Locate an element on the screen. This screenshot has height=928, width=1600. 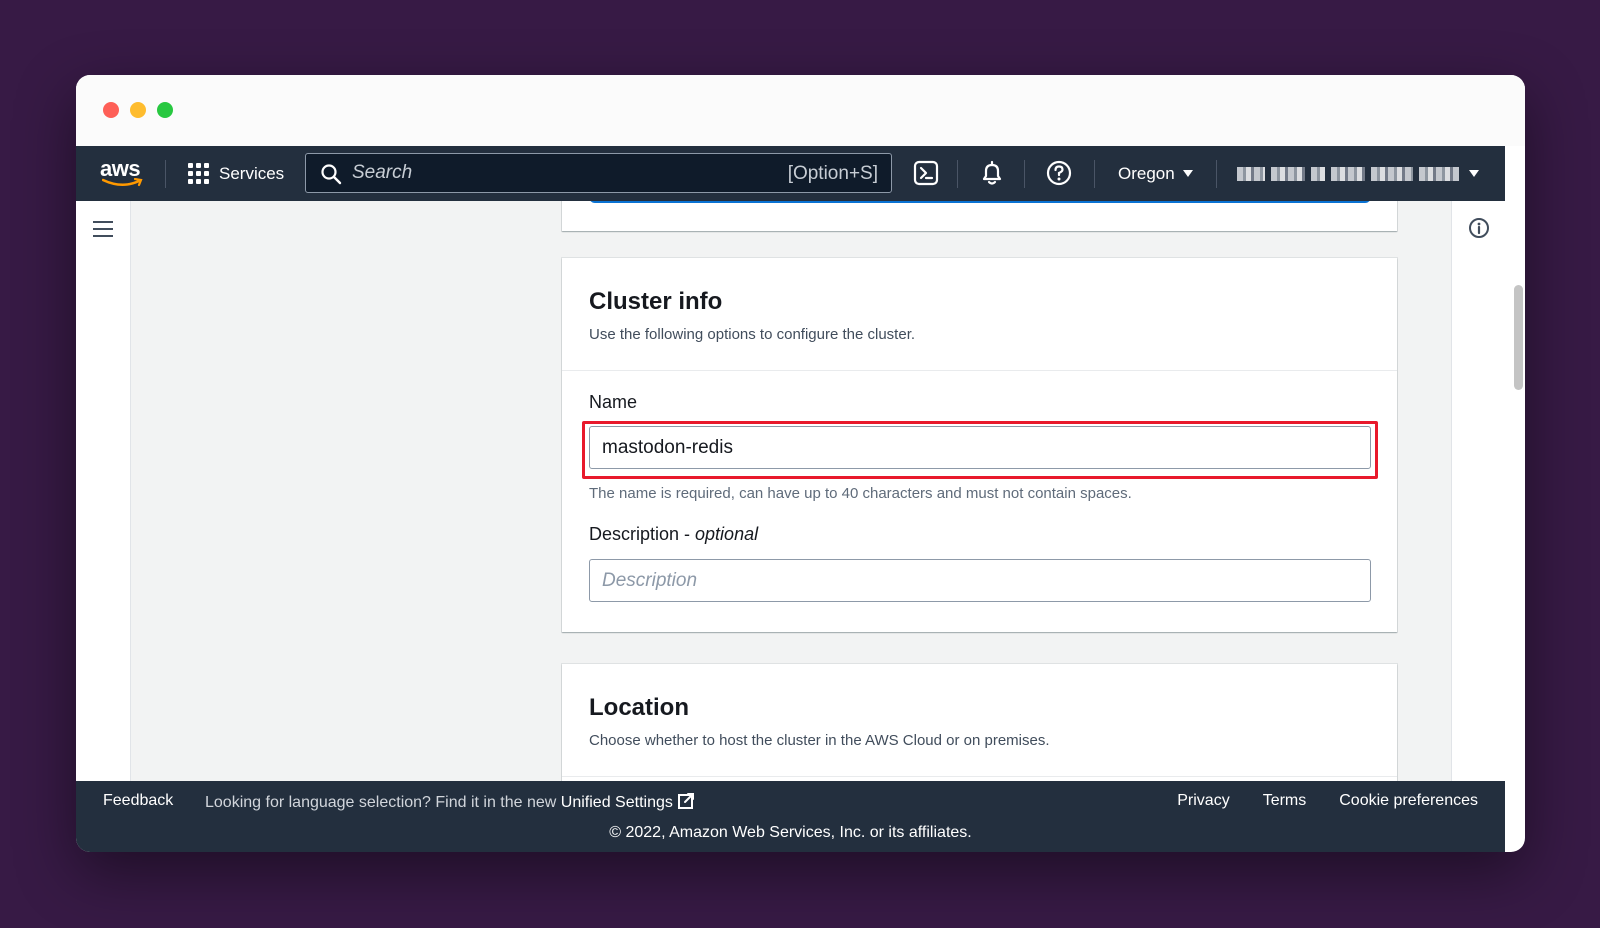
description-label-text: Description - is located at coordinates (642, 534).